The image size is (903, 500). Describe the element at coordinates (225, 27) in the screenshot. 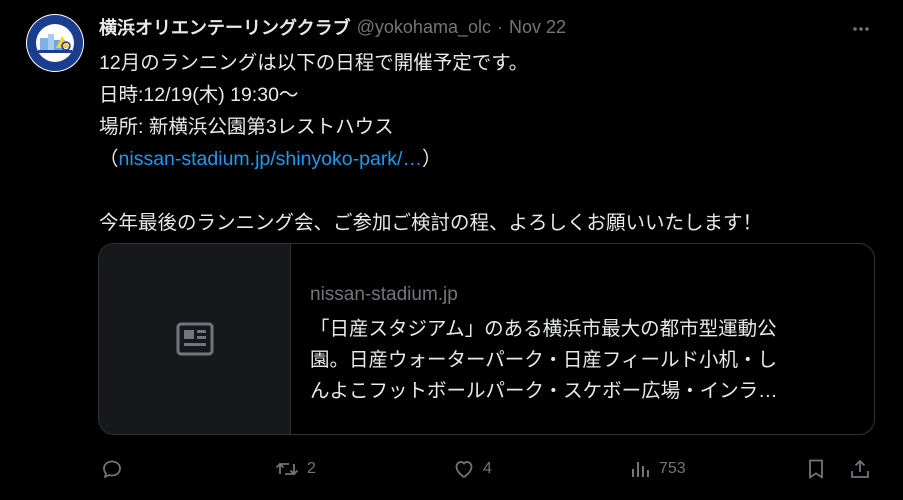

I see `author-name: 横浜オリエンテーリングクラブ` at that location.